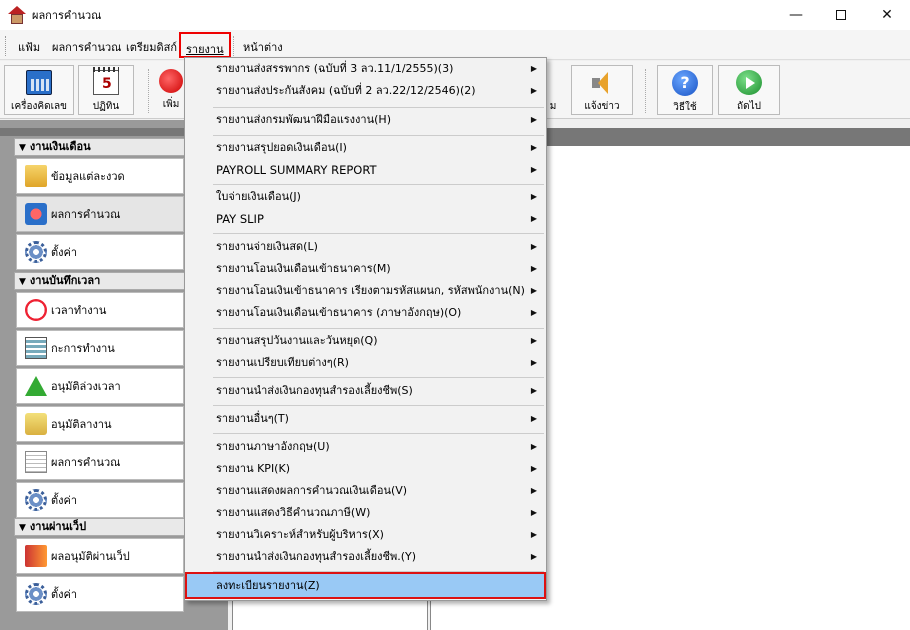  Describe the element at coordinates (365, 219) in the screenshot. I see `menu-item-payslip-en: PAY SLIP ▶` at that location.